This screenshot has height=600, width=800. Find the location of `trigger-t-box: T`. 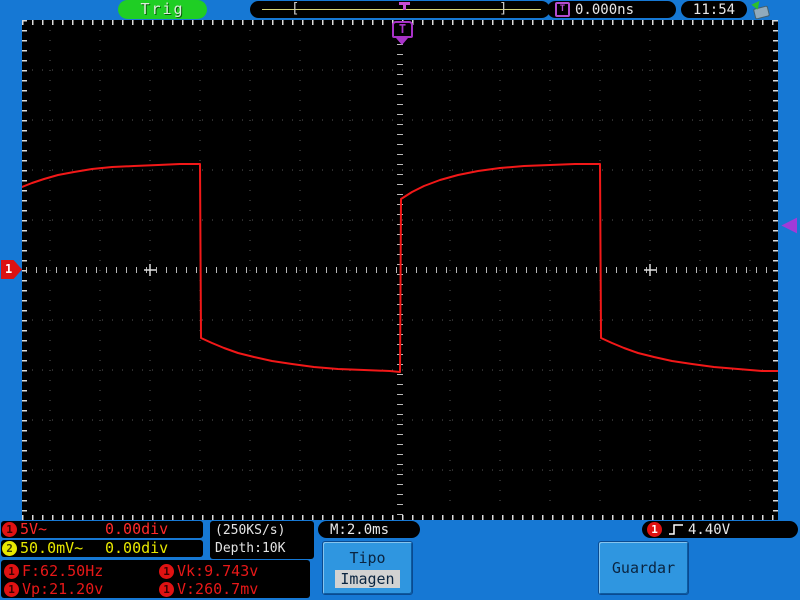

trigger-t-box: T is located at coordinates (402, 29).